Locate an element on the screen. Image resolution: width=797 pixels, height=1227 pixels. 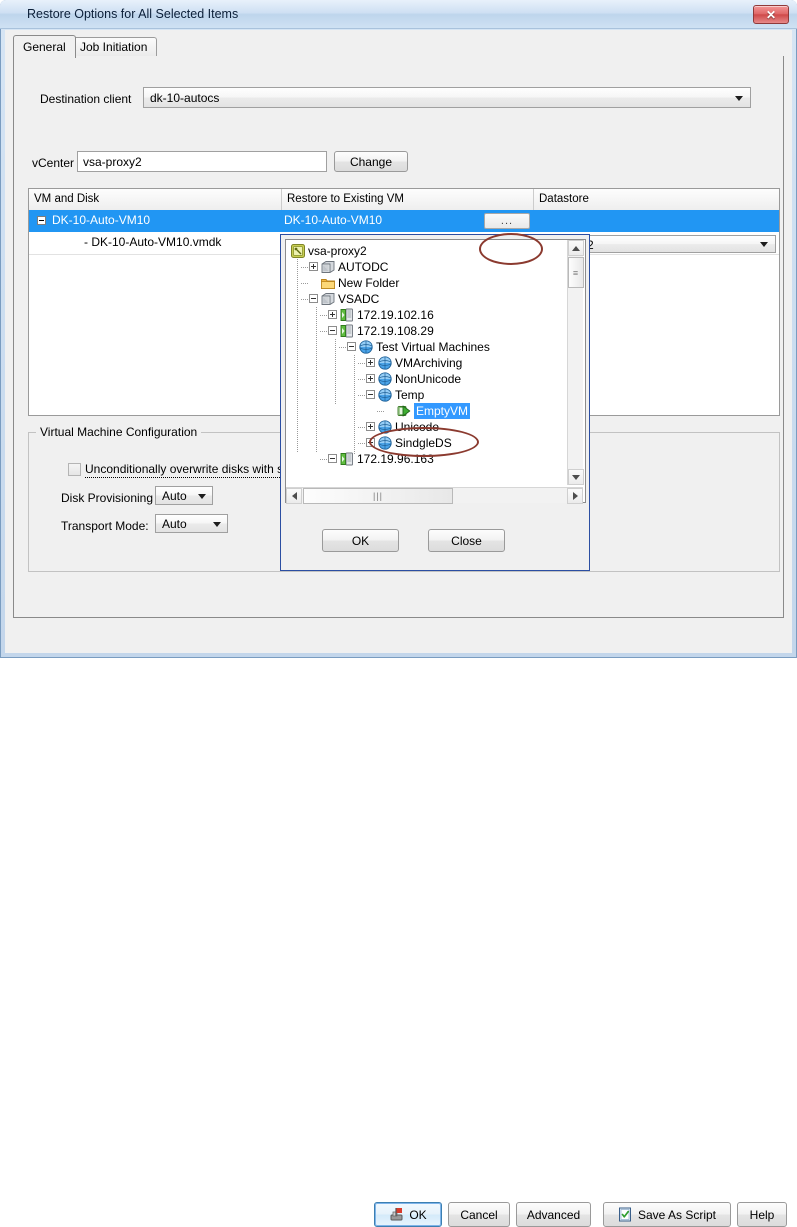
cancel-button: Cancel is located at coordinates (479, 1214).